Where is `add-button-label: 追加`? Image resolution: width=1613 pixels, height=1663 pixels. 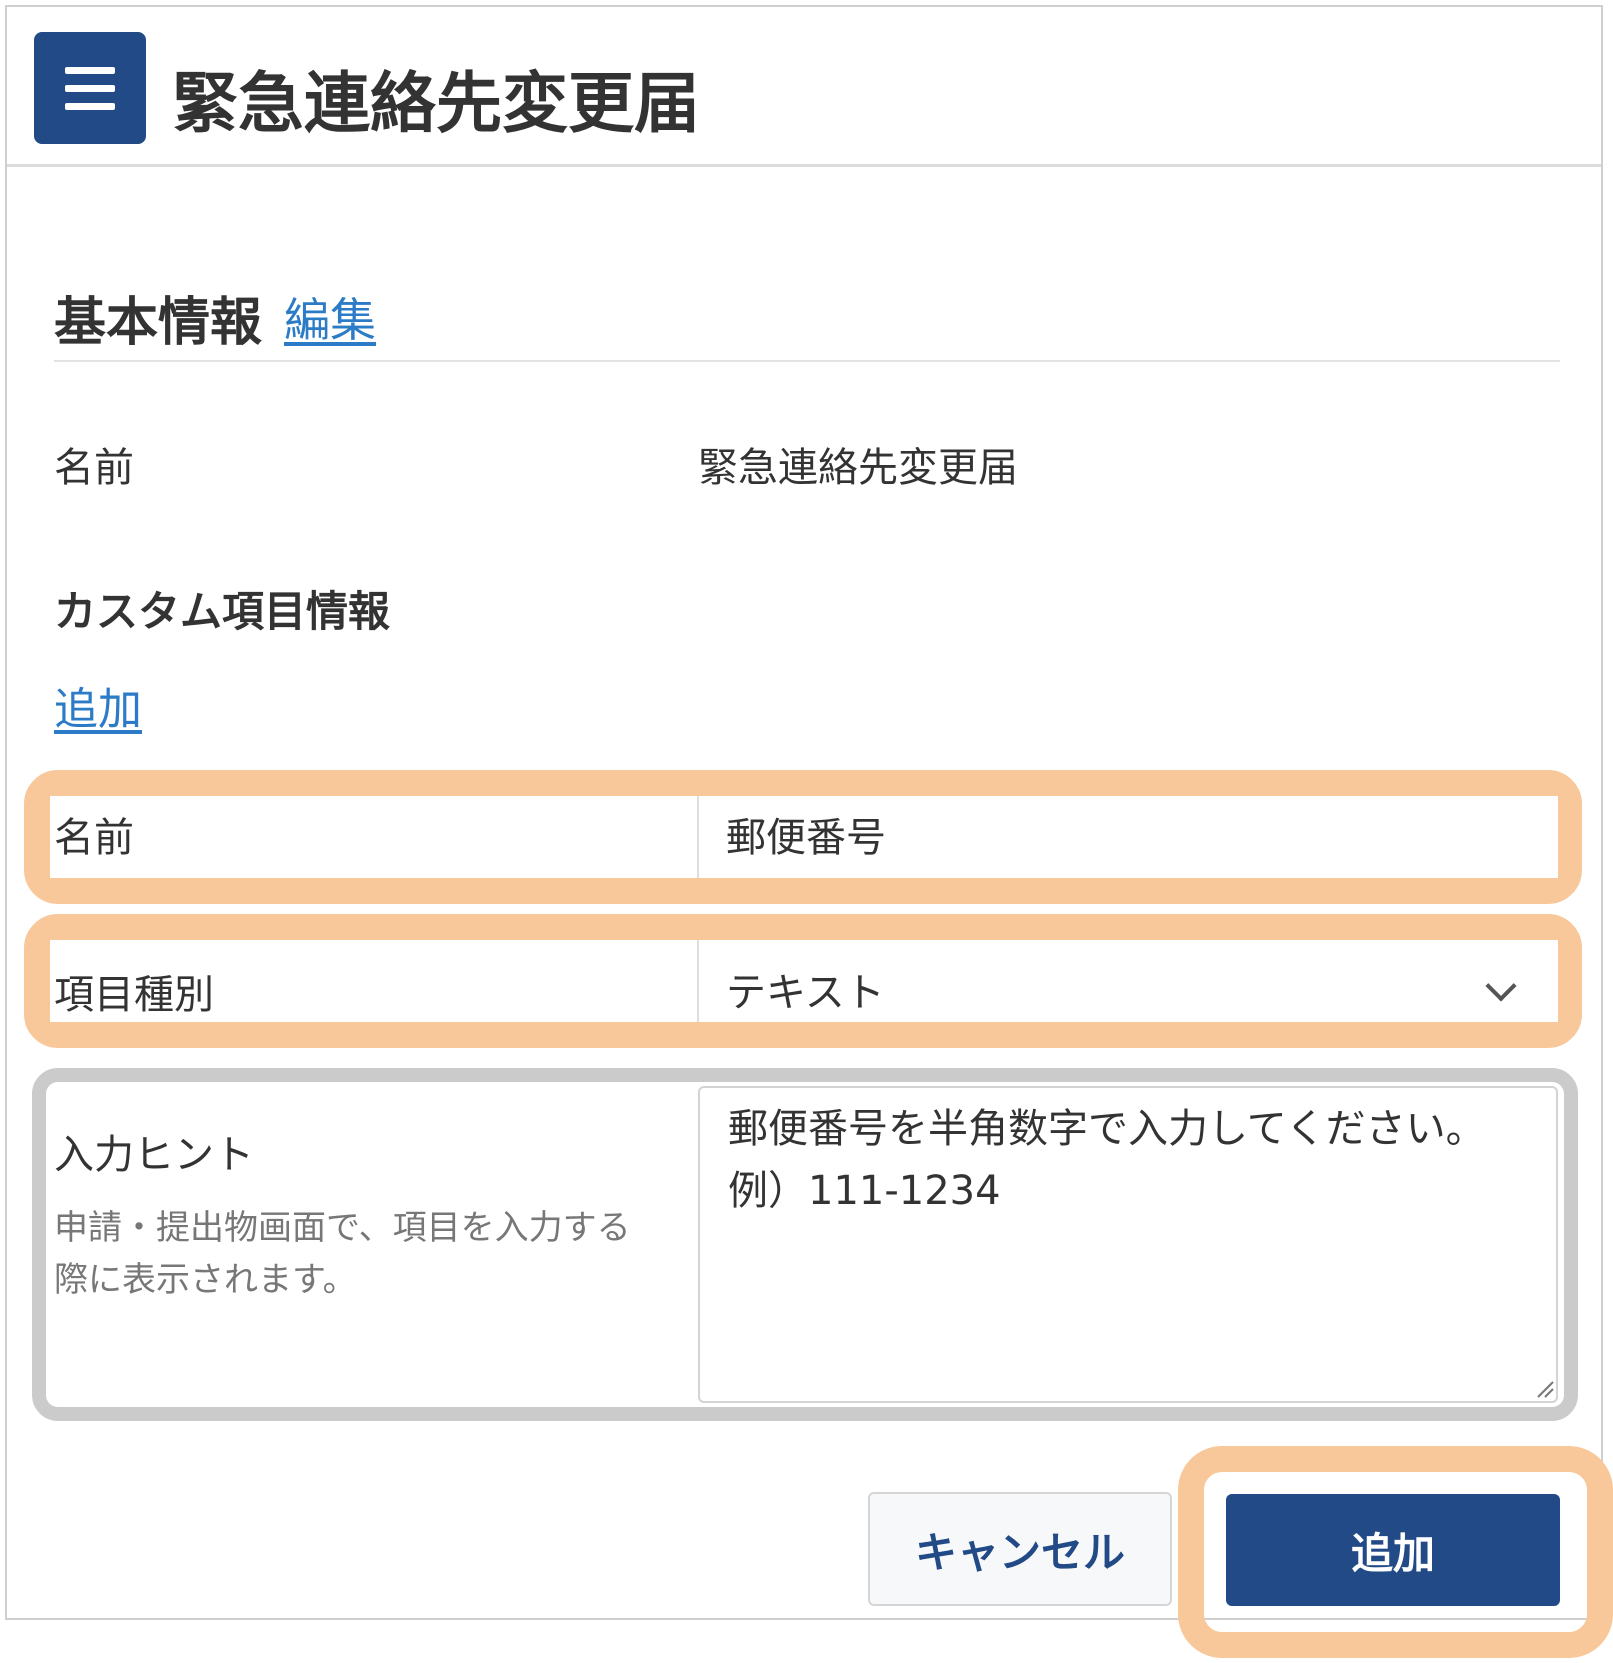
add-button-label: 追加 is located at coordinates (1392, 1553).